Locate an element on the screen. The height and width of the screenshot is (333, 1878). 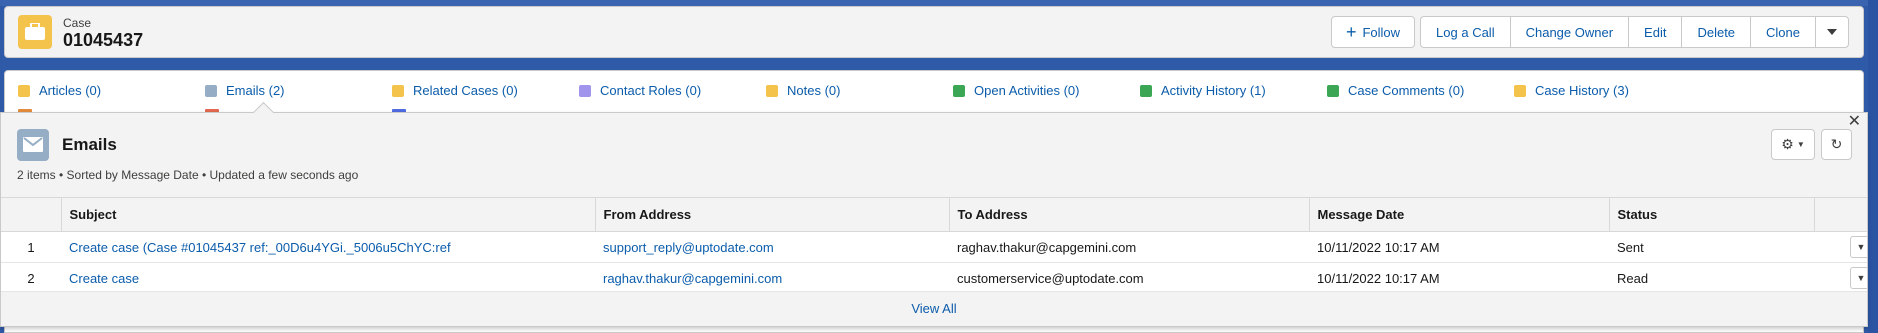
article-icon is located at coordinates (24, 90).